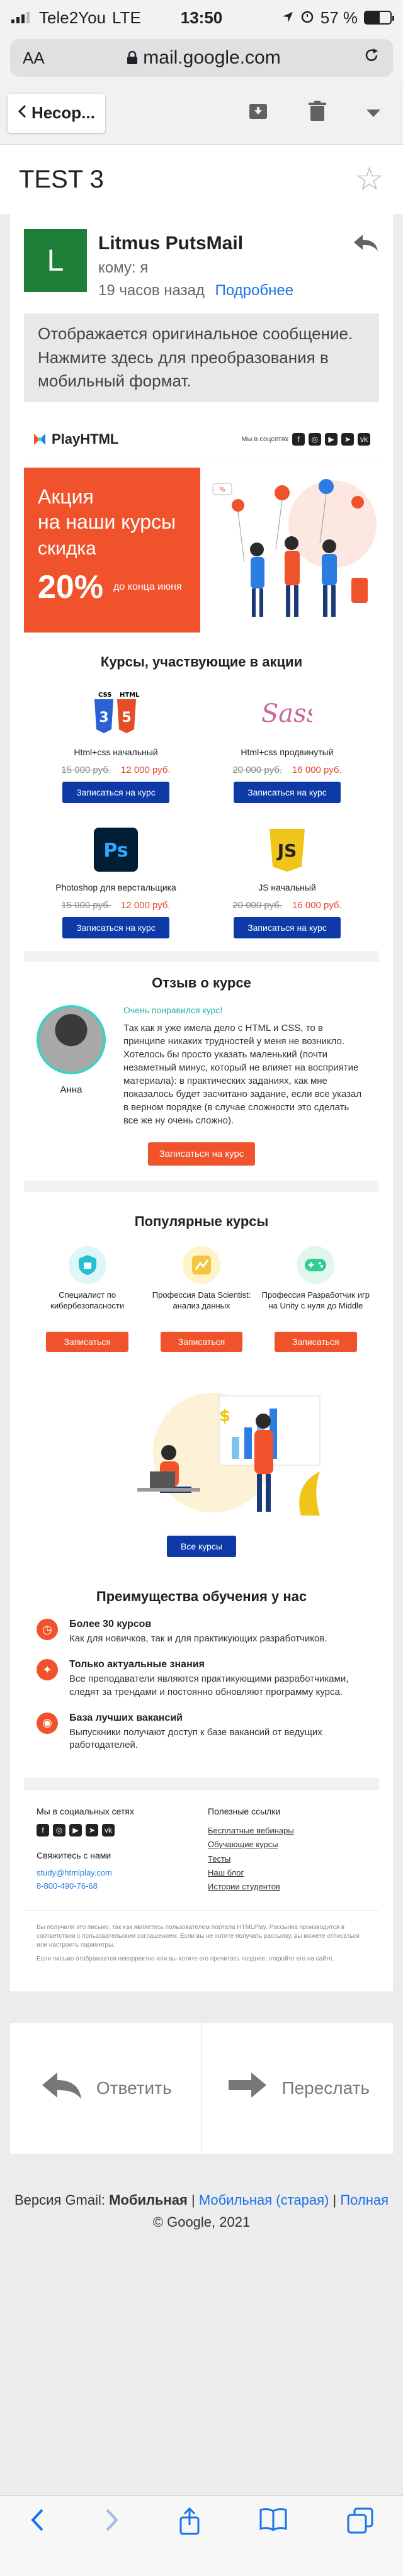 The image size is (403, 2576). What do you see at coordinates (47, 1670) in the screenshot?
I see `knowledge-icon: ✦` at bounding box center [47, 1670].